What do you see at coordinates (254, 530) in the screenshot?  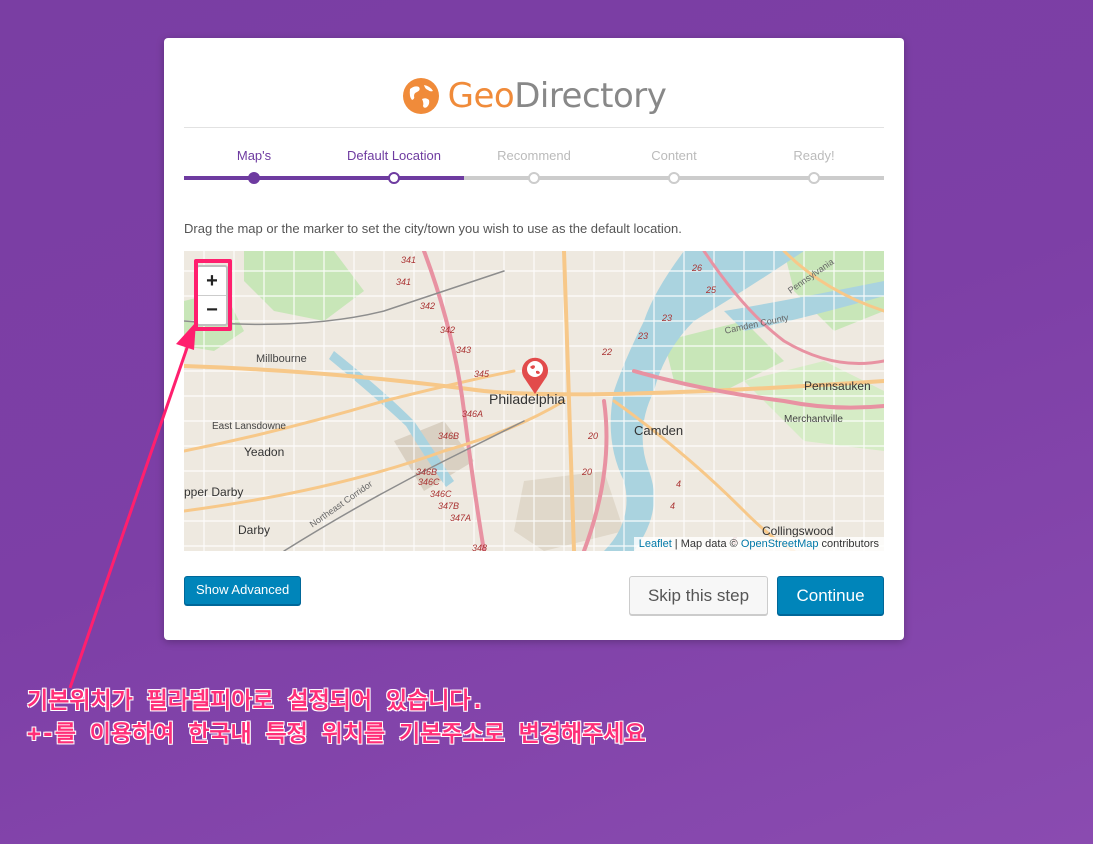 I see `map-label-darby: Darby` at bounding box center [254, 530].